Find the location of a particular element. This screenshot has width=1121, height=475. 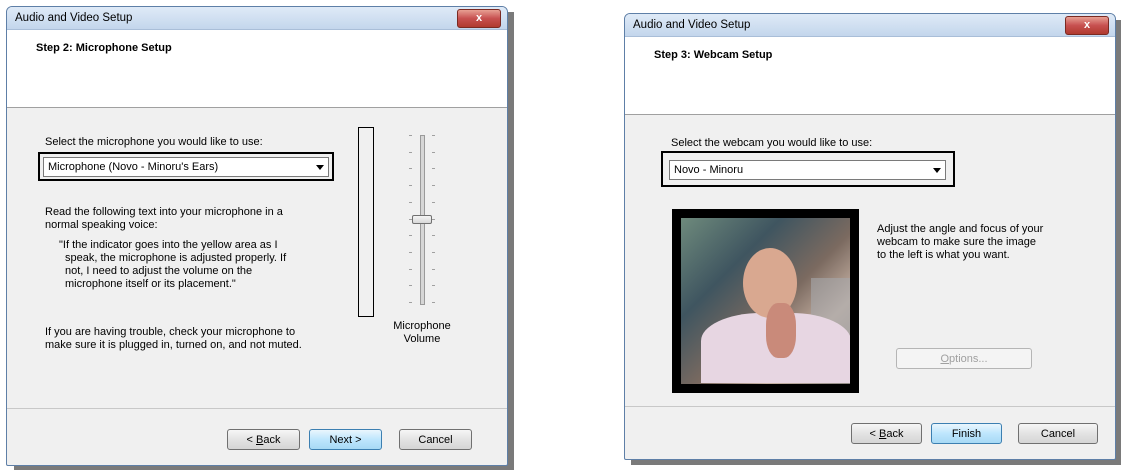

step-header: Step 3: Webcam Setup is located at coordinates (870, 76).